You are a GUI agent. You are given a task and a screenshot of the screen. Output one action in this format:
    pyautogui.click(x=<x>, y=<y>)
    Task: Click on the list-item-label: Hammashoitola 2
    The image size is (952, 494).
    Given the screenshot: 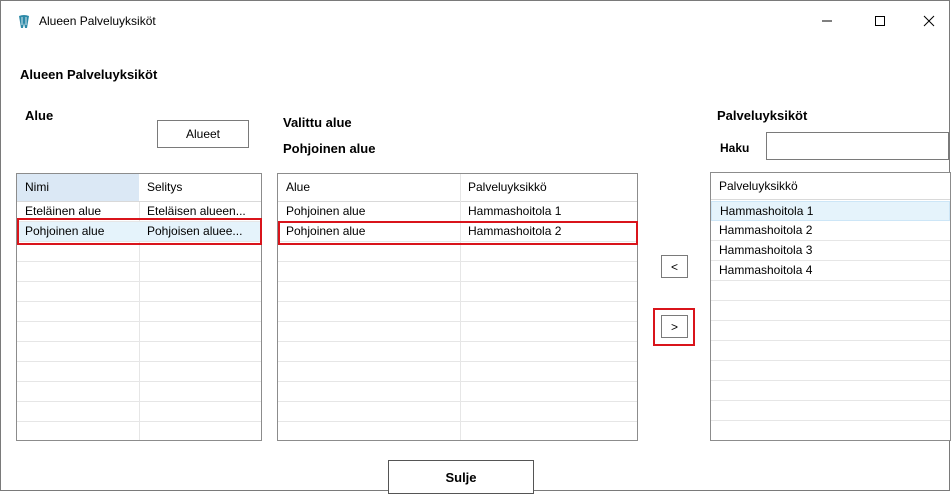 What is the action you would take?
    pyautogui.click(x=766, y=230)
    